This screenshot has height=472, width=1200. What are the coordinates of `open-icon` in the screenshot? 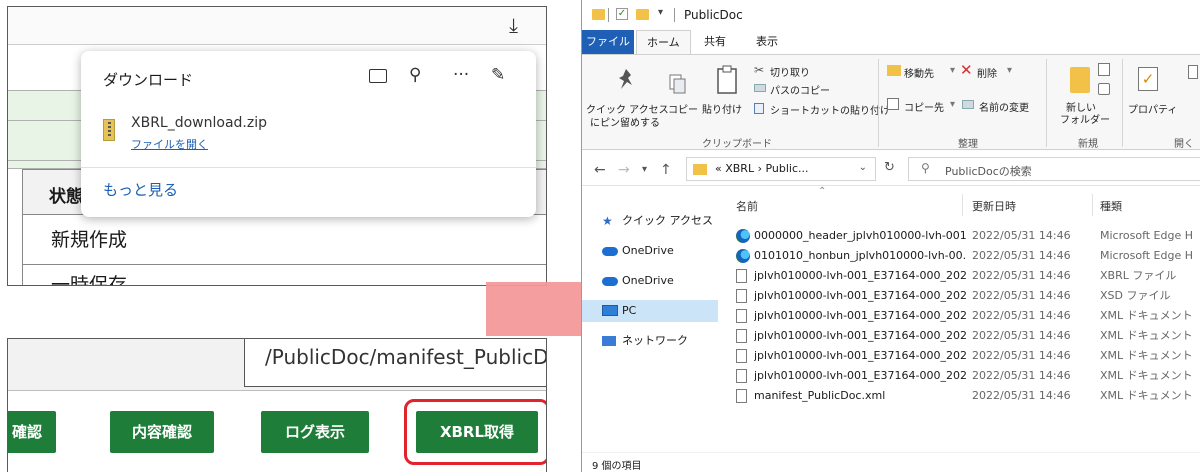 It's located at (1193, 72).